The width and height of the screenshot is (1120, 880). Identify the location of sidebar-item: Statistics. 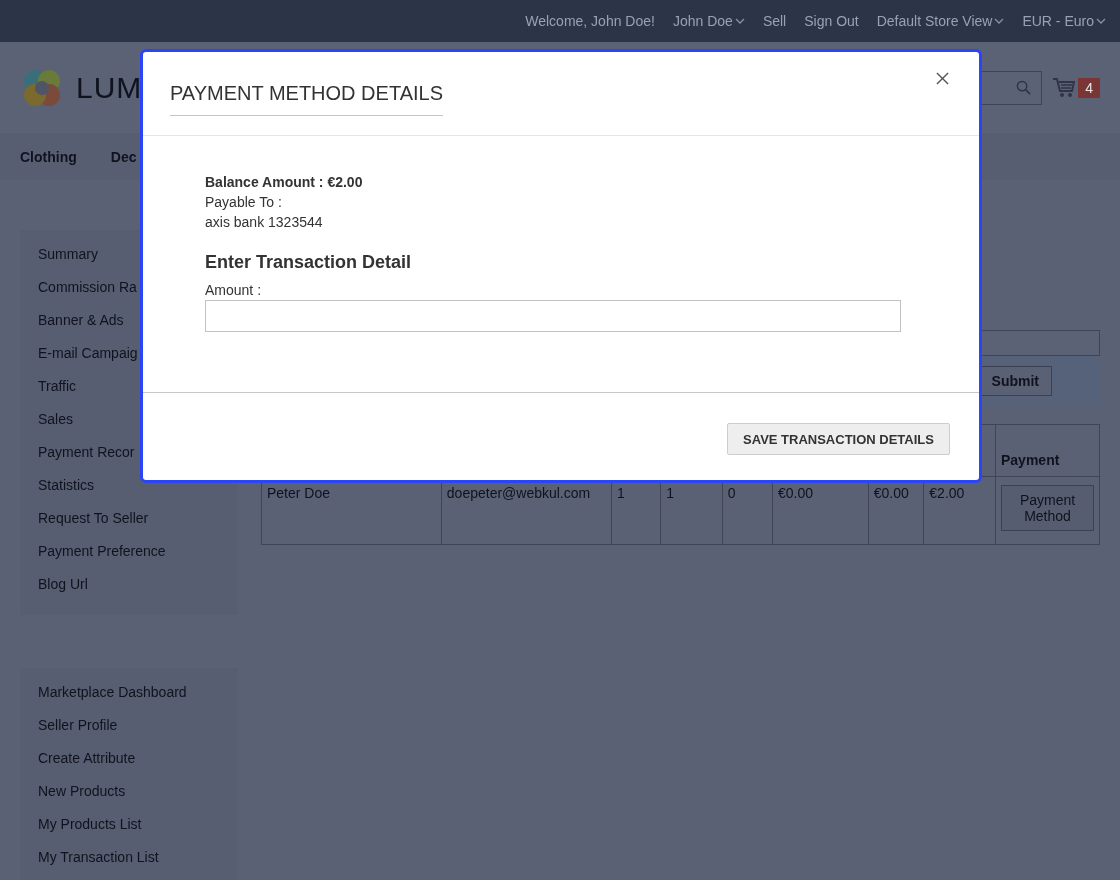
(129, 485).